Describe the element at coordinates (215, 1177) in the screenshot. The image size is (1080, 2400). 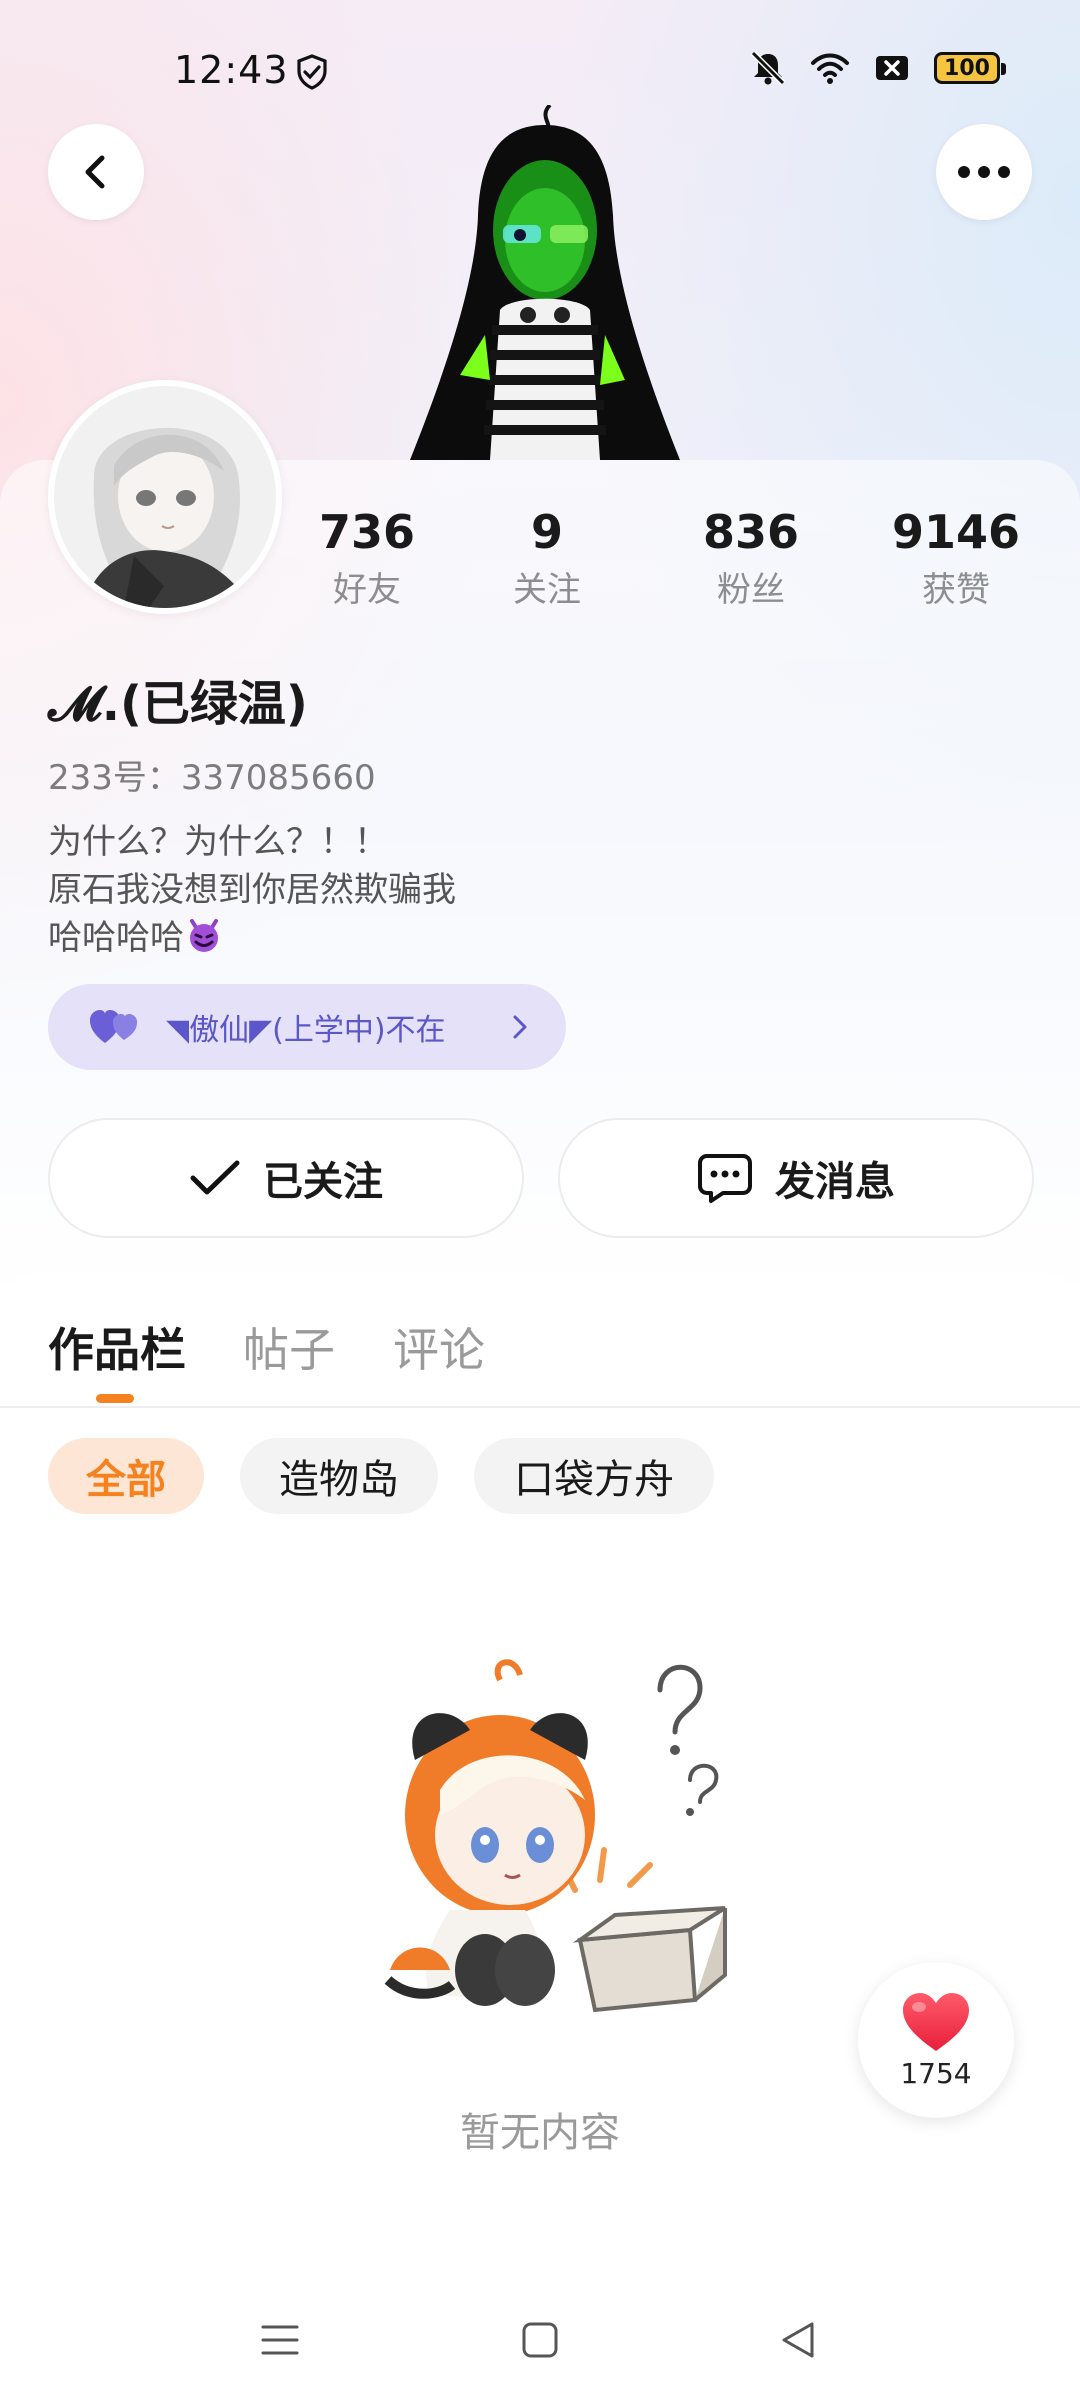
I see `check-icon` at that location.